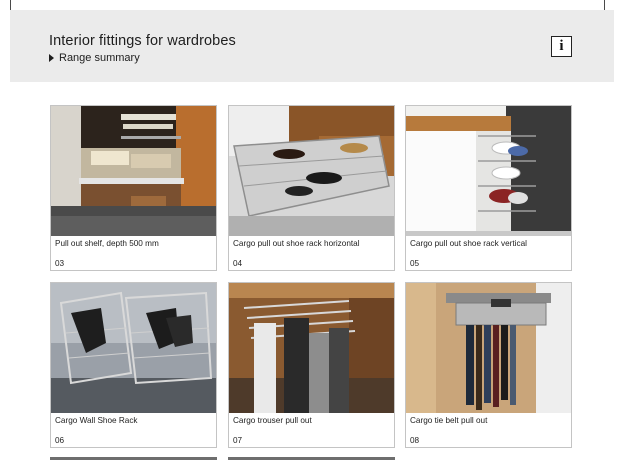 Image resolution: width=640 pixels, height=460 pixels. Describe the element at coordinates (488, 348) in the screenshot. I see `tie-belt-pull-out-photo` at that location.